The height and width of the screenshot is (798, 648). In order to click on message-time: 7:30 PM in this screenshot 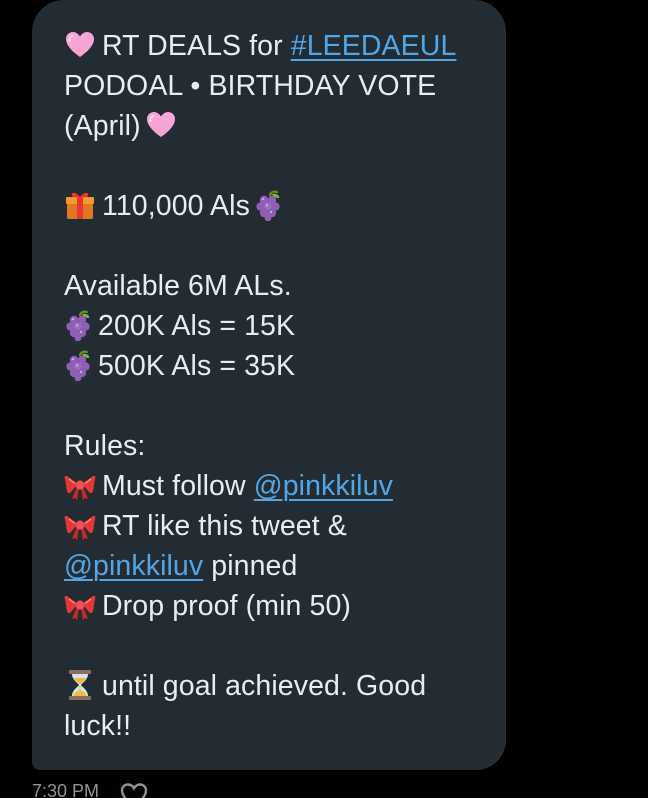, I will do `click(66, 789)`.